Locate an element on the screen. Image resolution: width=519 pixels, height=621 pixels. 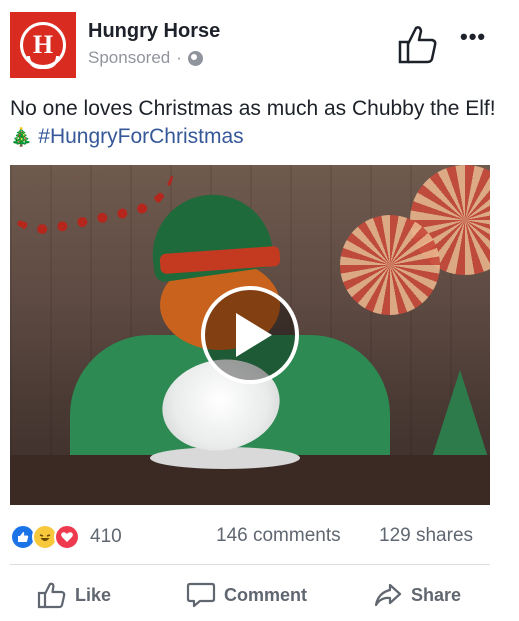
play-icon is located at coordinates (254, 335).